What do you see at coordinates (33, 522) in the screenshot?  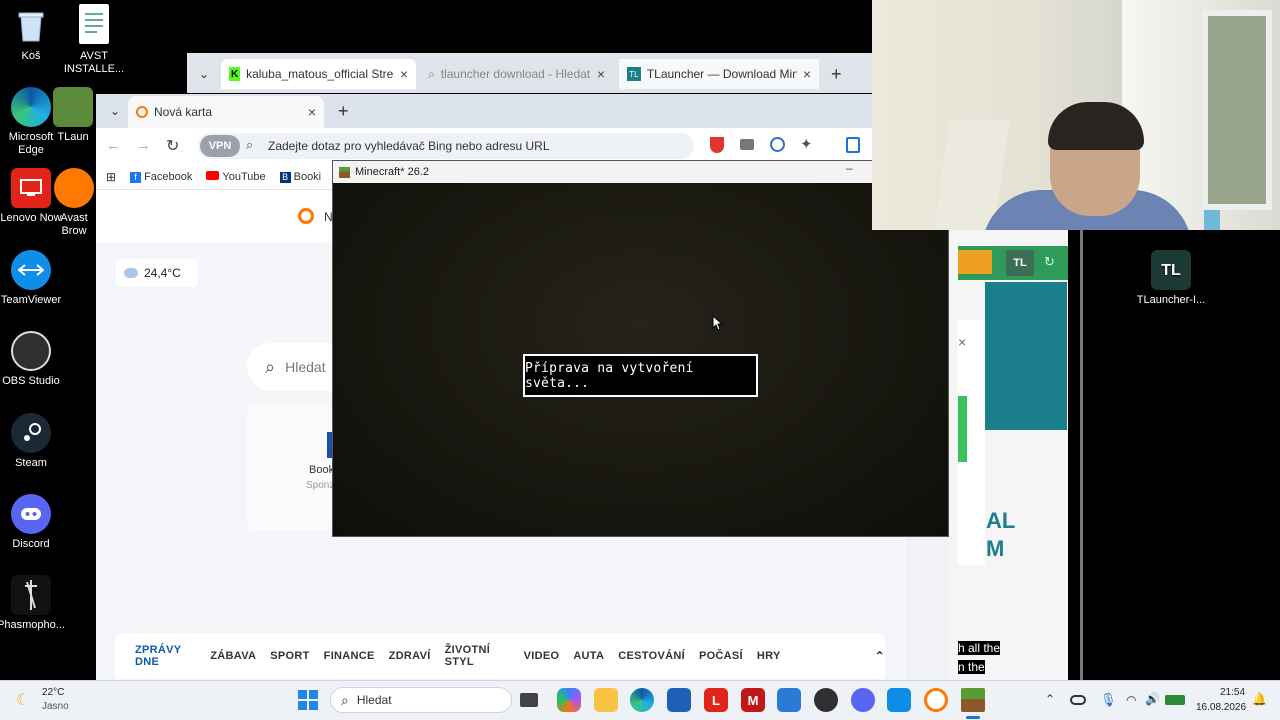 I see `desktop-icon-discord: Discord` at bounding box center [33, 522].